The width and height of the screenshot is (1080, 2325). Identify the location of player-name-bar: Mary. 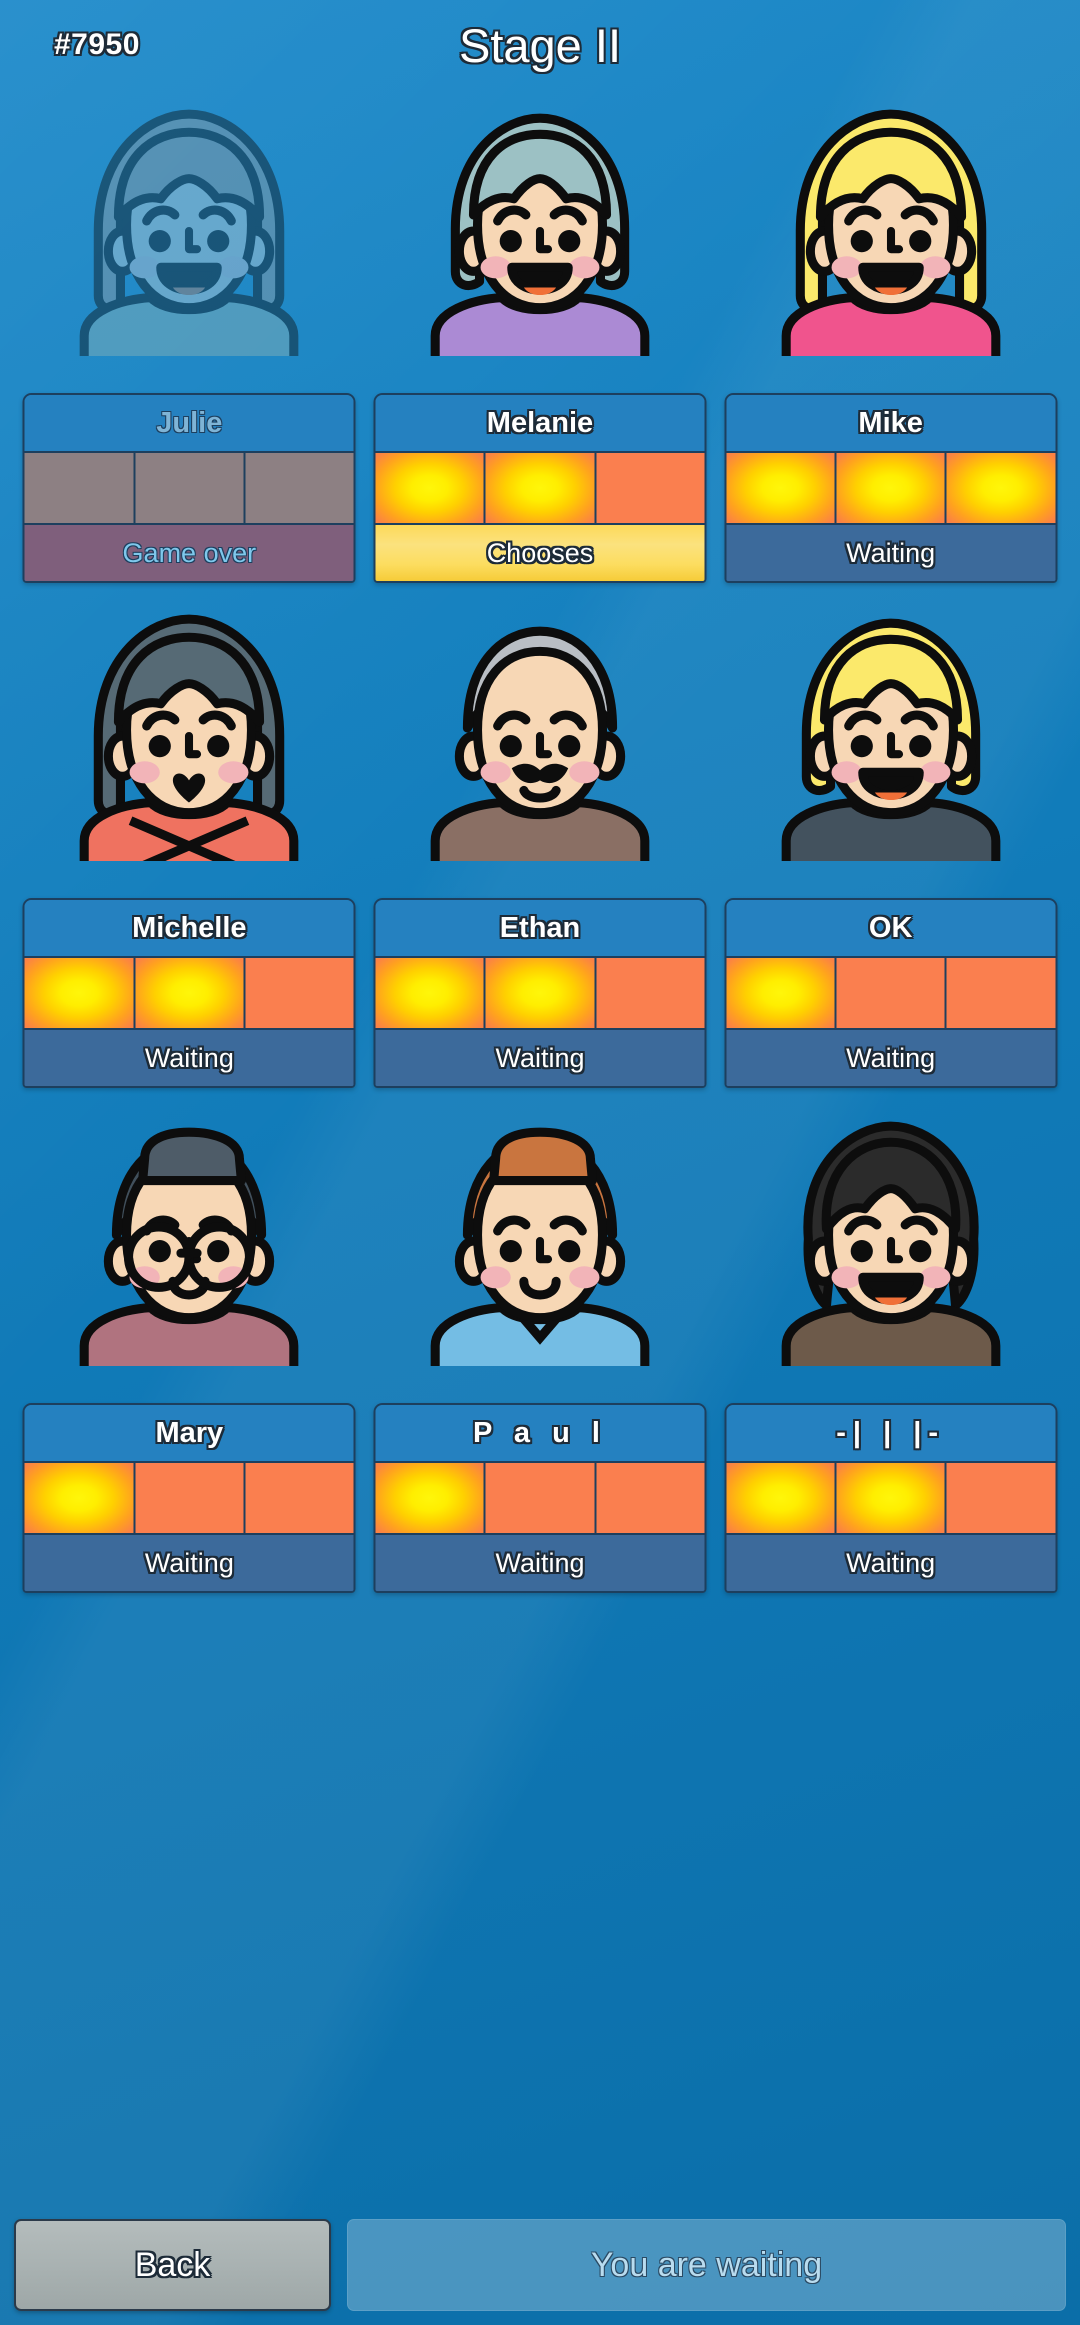
(189, 1434).